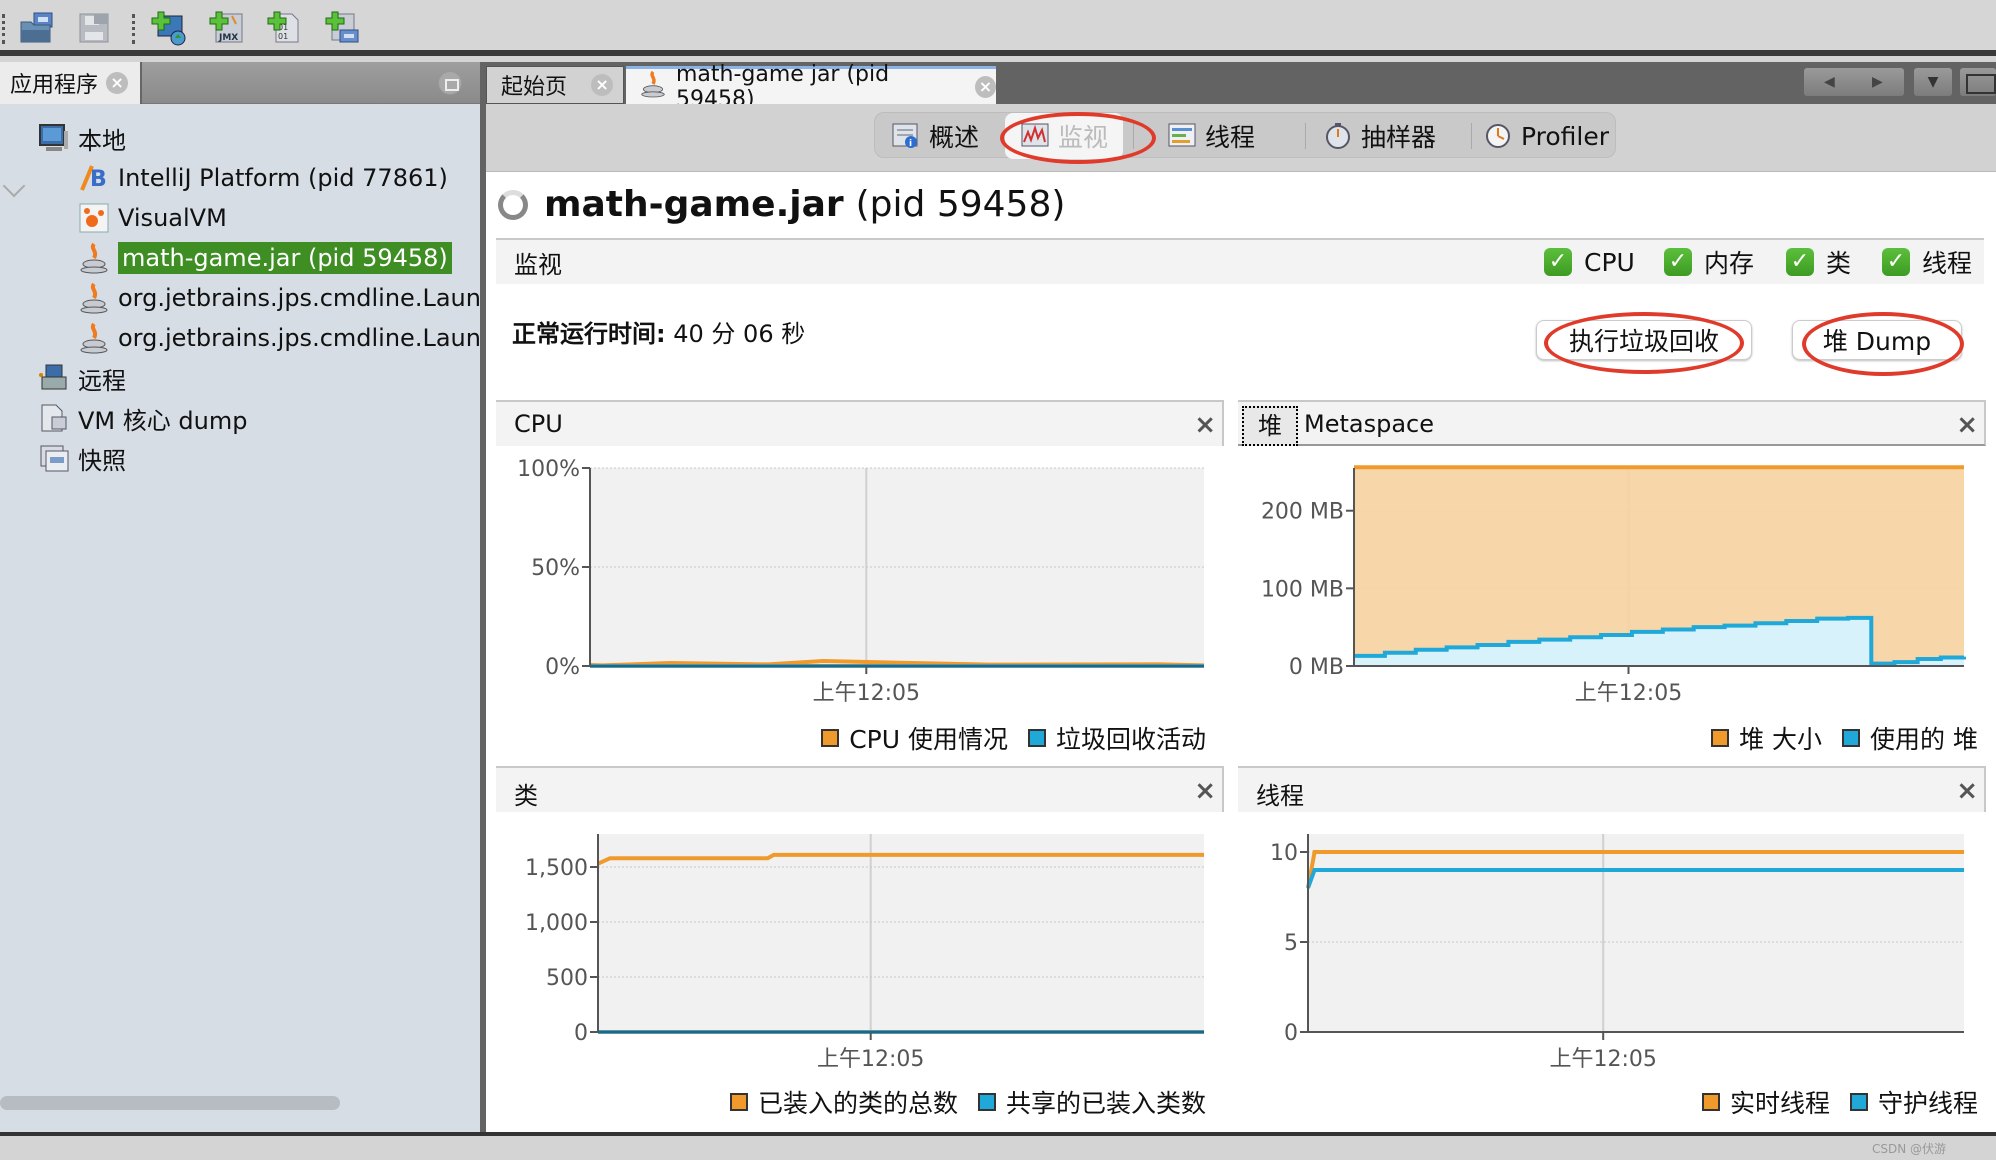  Describe the element at coordinates (1839, 263) in the screenshot. I see `checkbox-label: 类` at that location.